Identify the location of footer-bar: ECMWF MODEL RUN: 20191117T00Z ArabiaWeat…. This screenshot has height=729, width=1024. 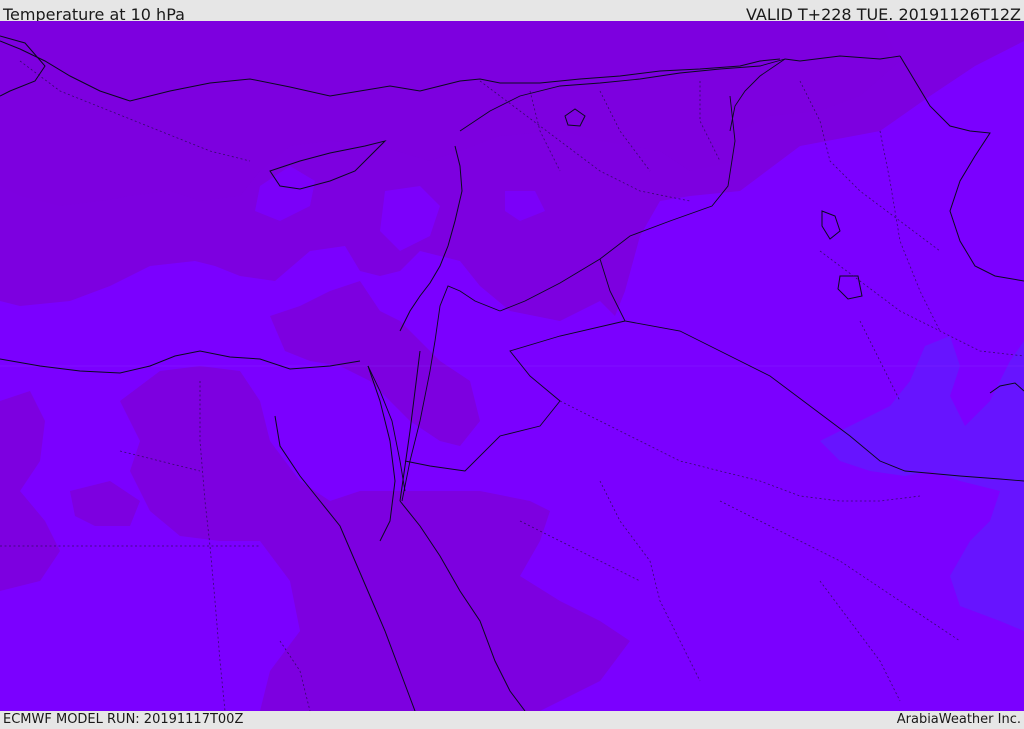
(512, 720).